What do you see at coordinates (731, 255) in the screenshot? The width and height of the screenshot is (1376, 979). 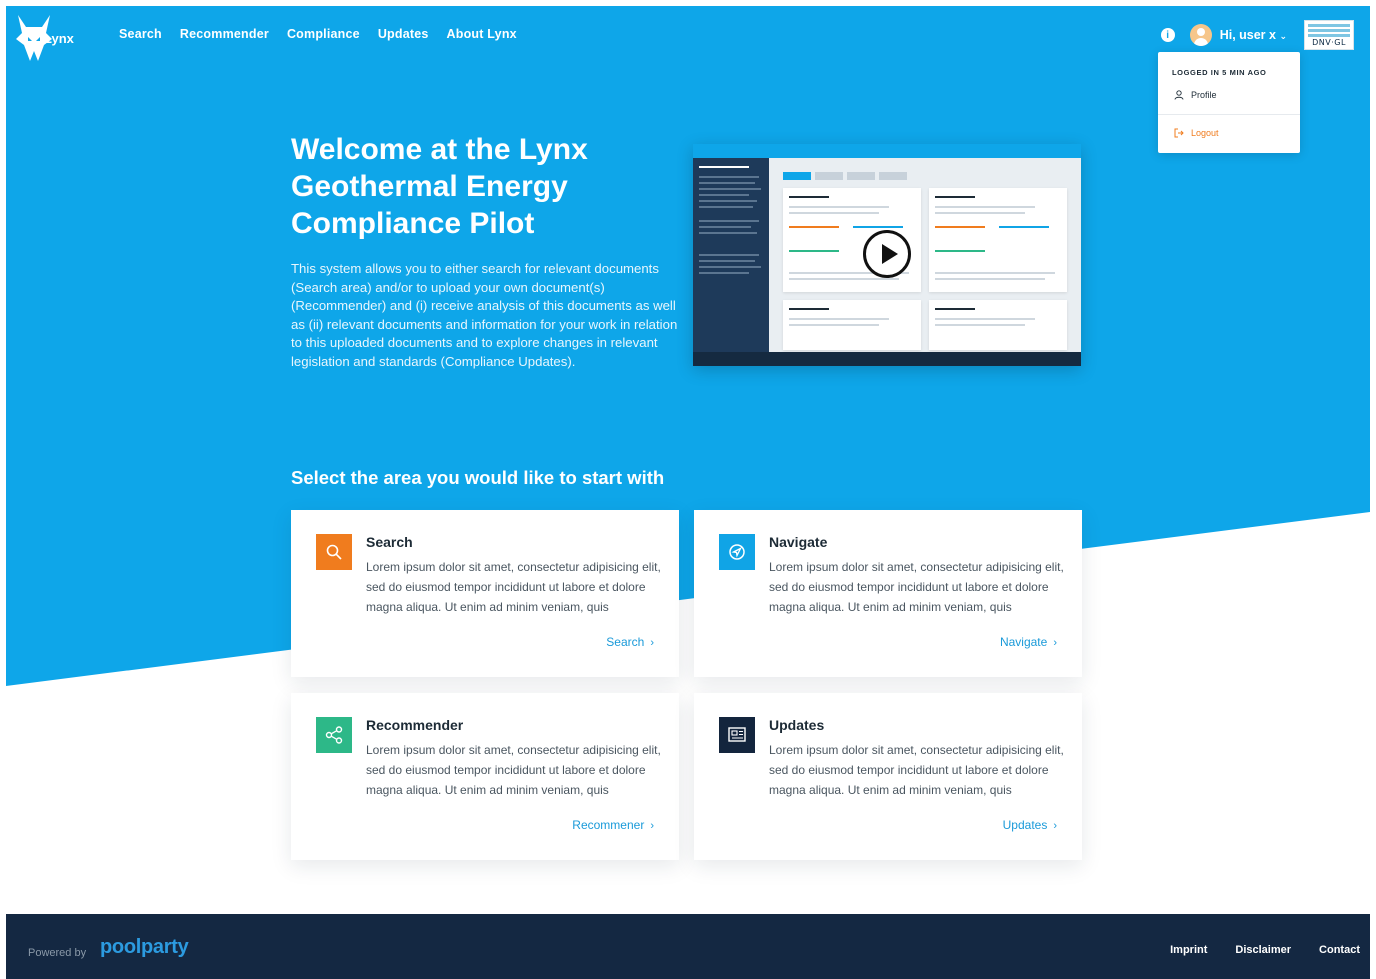 I see `preview-sidebar` at bounding box center [731, 255].